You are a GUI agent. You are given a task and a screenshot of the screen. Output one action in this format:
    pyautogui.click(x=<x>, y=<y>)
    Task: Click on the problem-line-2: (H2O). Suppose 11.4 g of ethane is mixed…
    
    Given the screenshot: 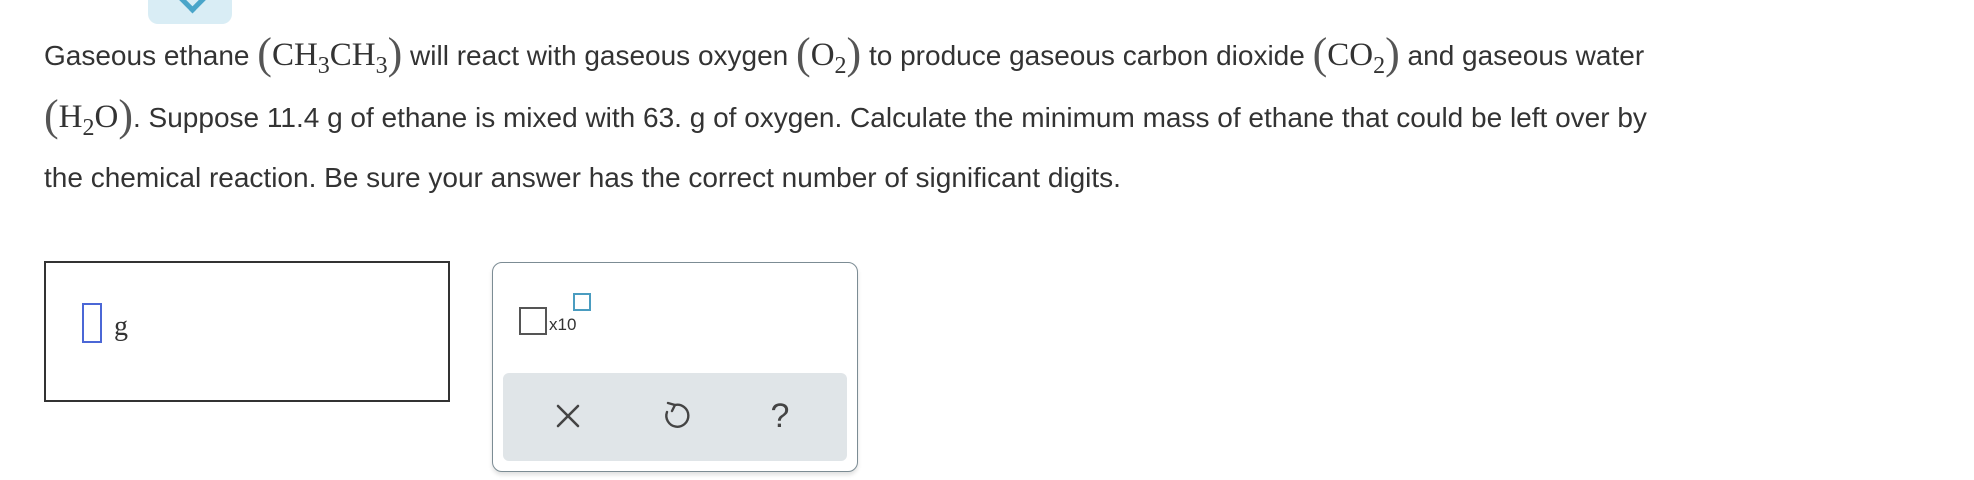 What is the action you would take?
    pyautogui.click(x=845, y=116)
    